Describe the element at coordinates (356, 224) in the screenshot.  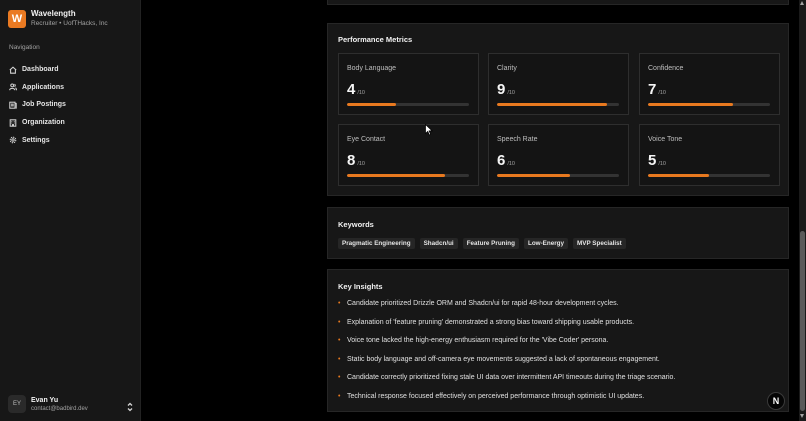
I see `keywords-title: Keywords` at that location.